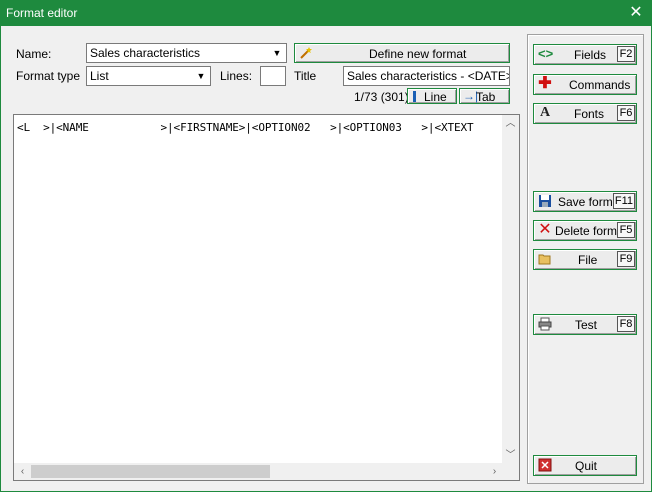  Describe the element at coordinates (236, 76) in the screenshot. I see `lines-label: Lines:` at that location.